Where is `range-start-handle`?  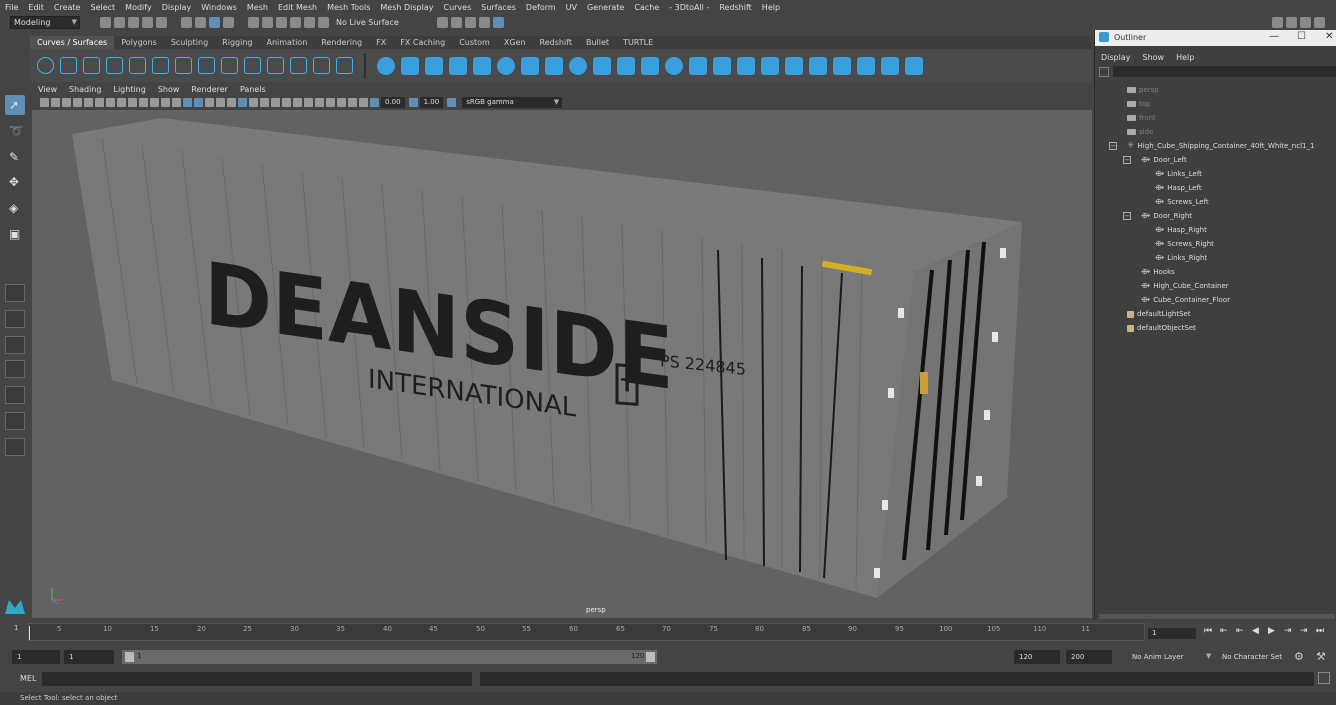
range-start-handle is located at coordinates (129, 657).